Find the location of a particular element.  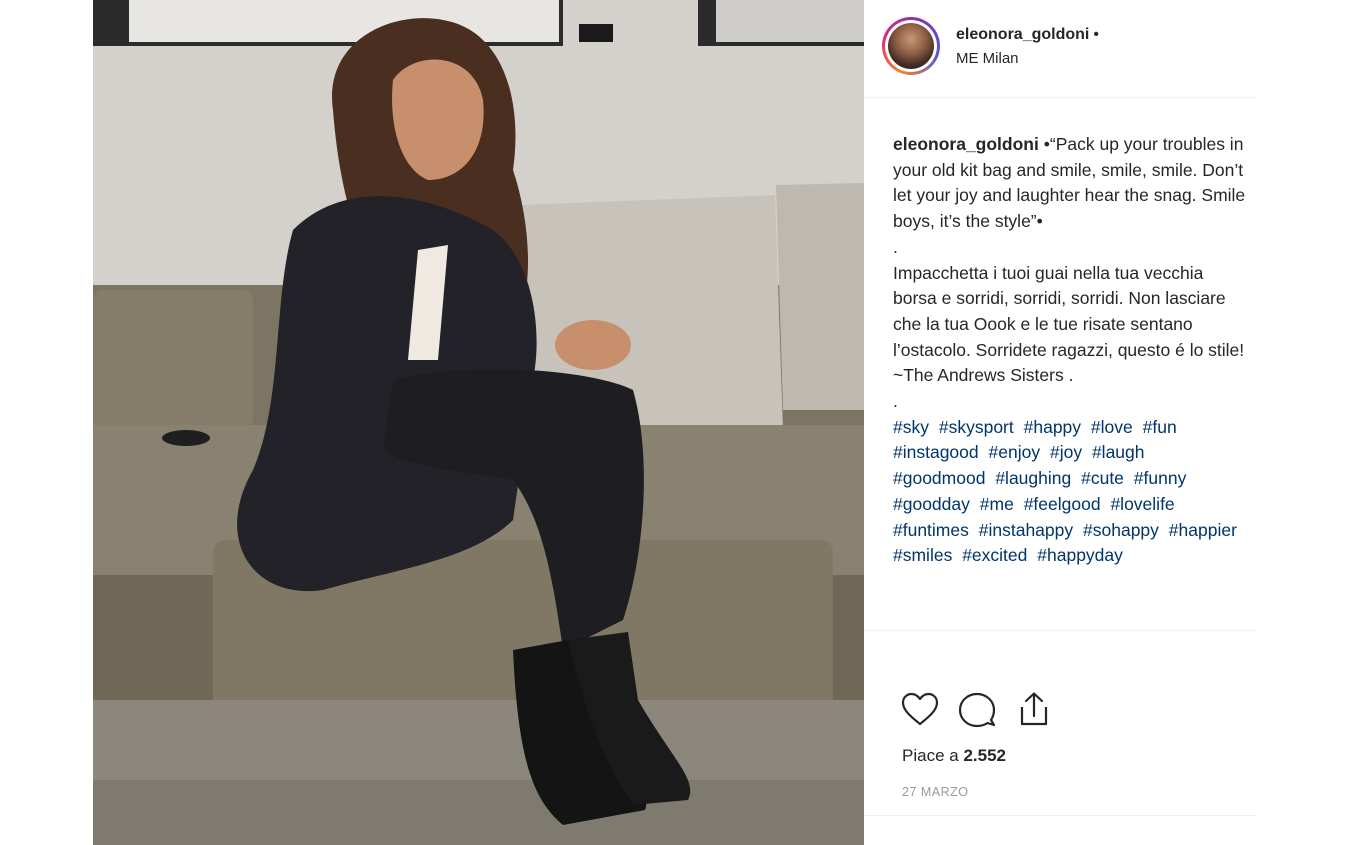

avatar-image is located at coordinates (911, 46).